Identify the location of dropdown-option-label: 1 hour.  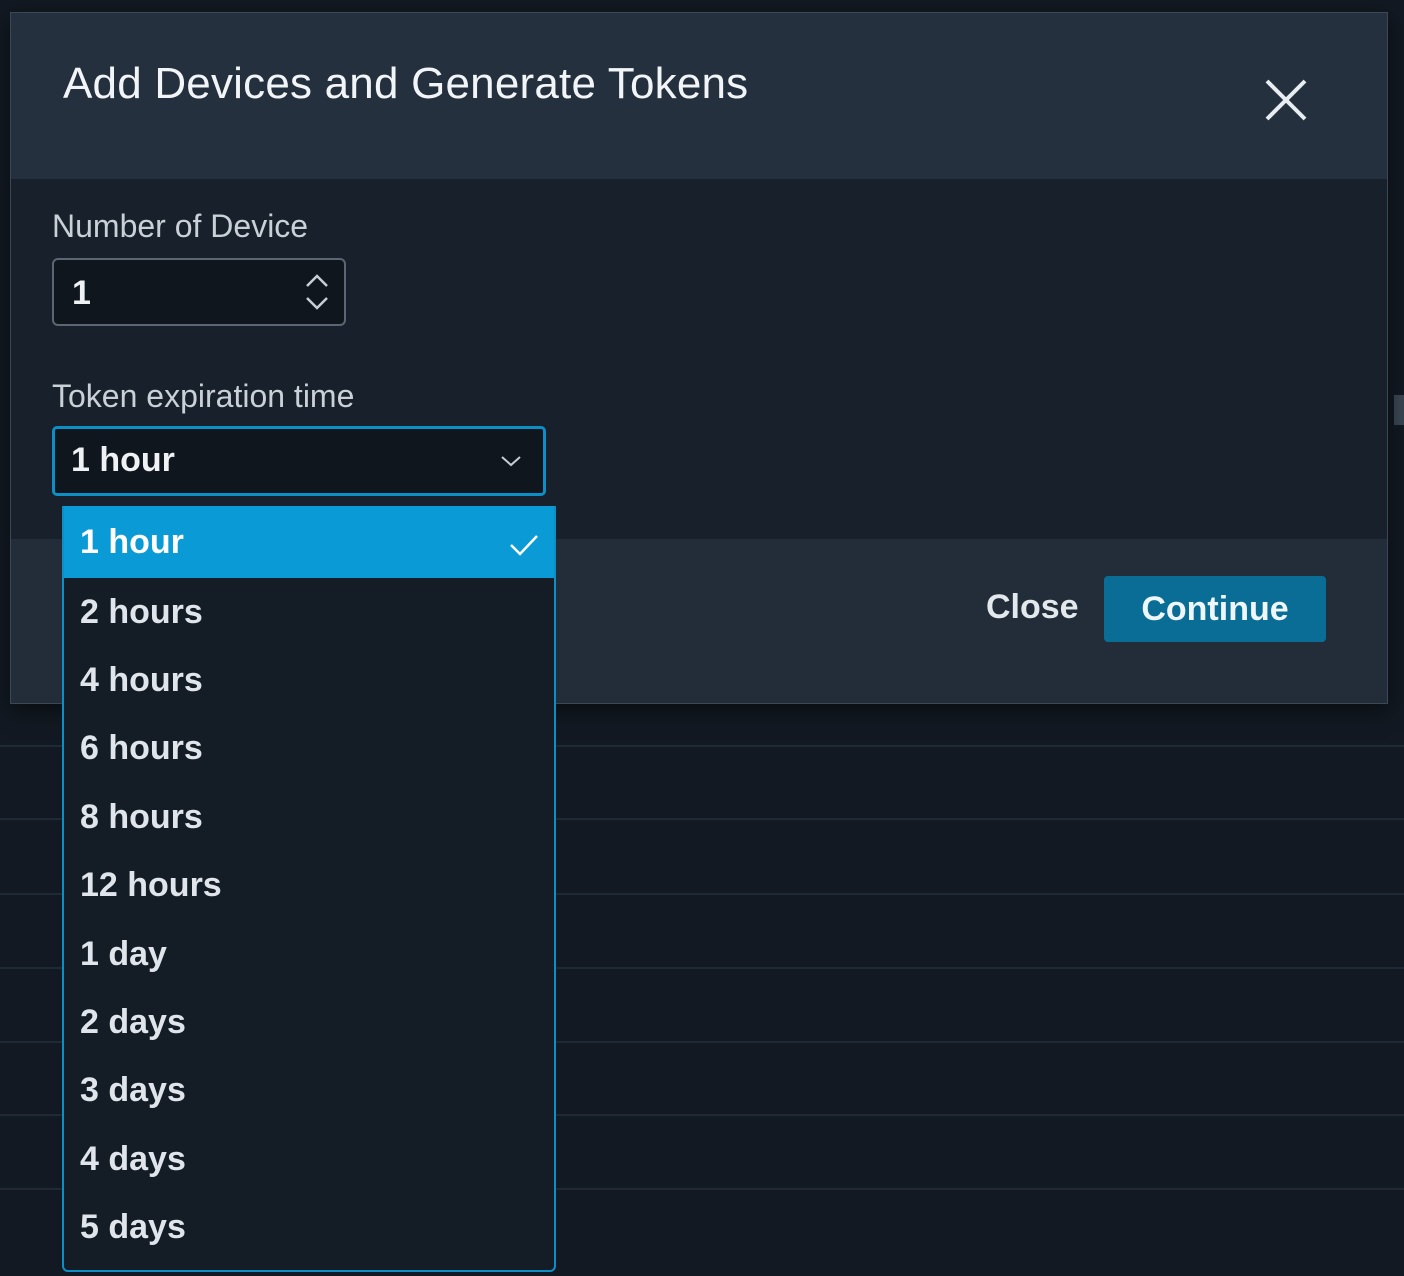
(132, 541).